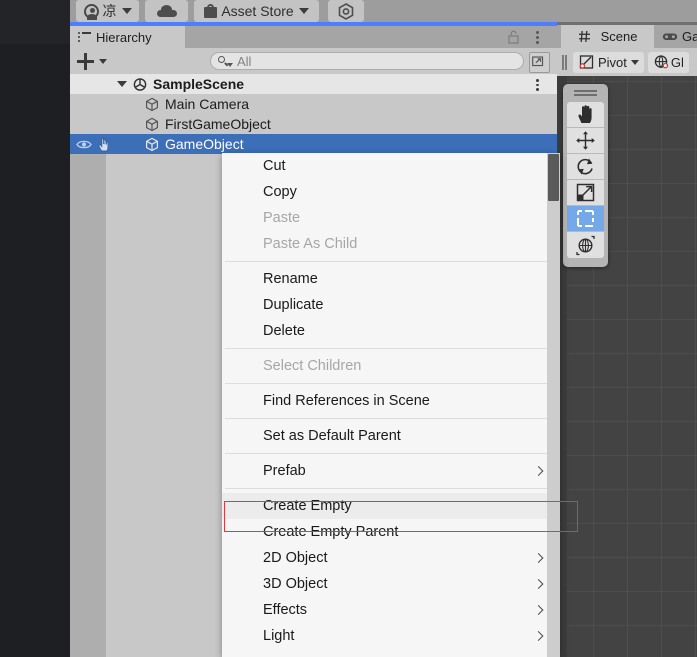 The width and height of the screenshot is (697, 657). What do you see at coordinates (391, 610) in the screenshot?
I see `menu-item-effects: Effects` at bounding box center [391, 610].